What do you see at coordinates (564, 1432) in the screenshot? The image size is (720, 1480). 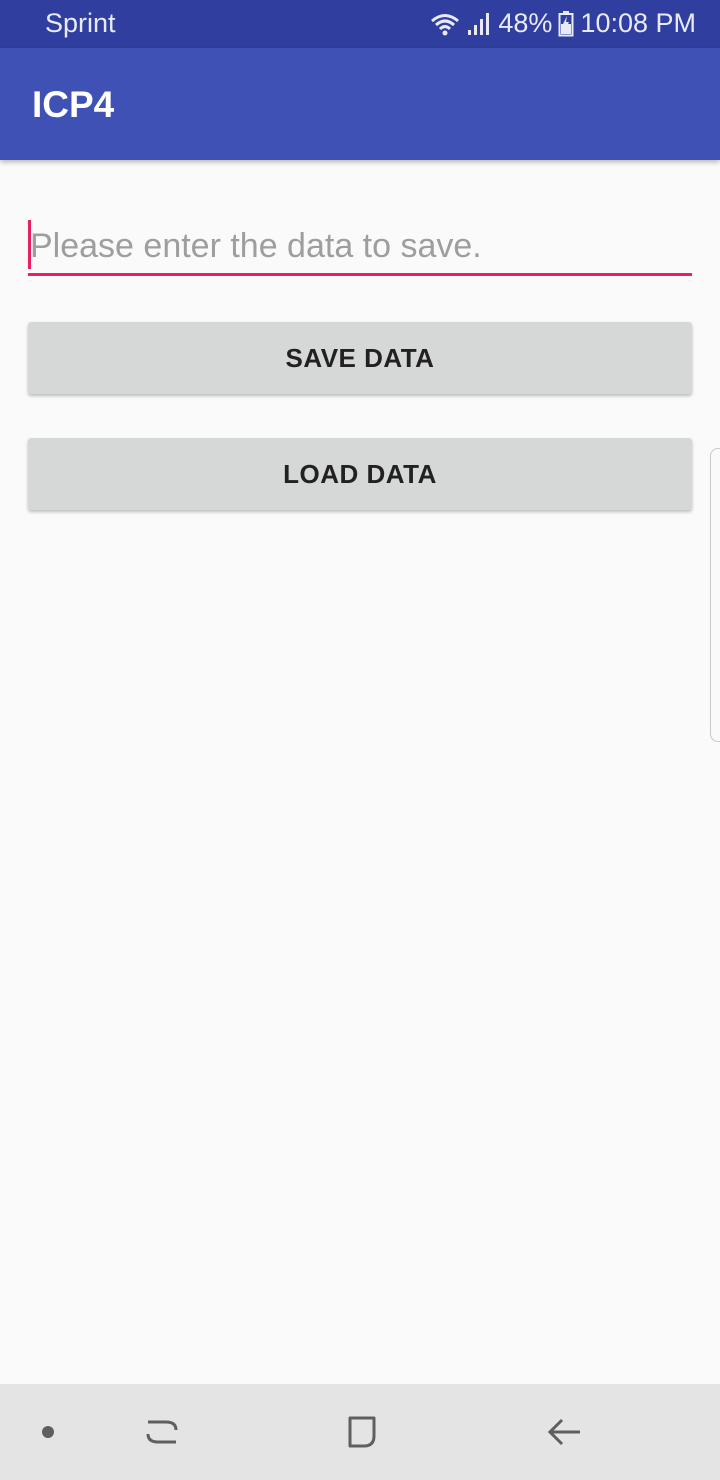 I see `back-icon` at bounding box center [564, 1432].